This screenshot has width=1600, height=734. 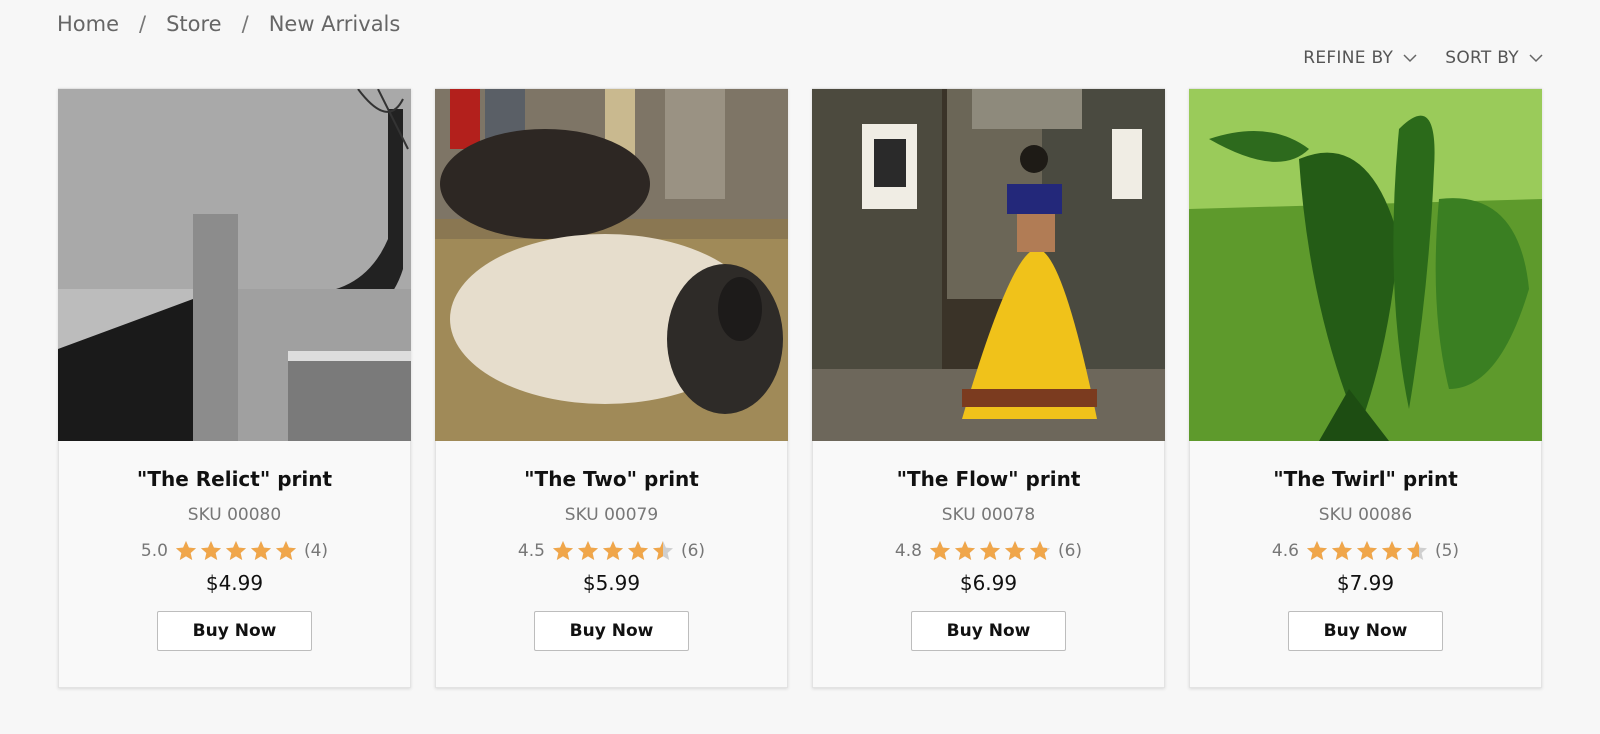 What do you see at coordinates (1285, 551) in the screenshot?
I see `rating-value: 4.6` at bounding box center [1285, 551].